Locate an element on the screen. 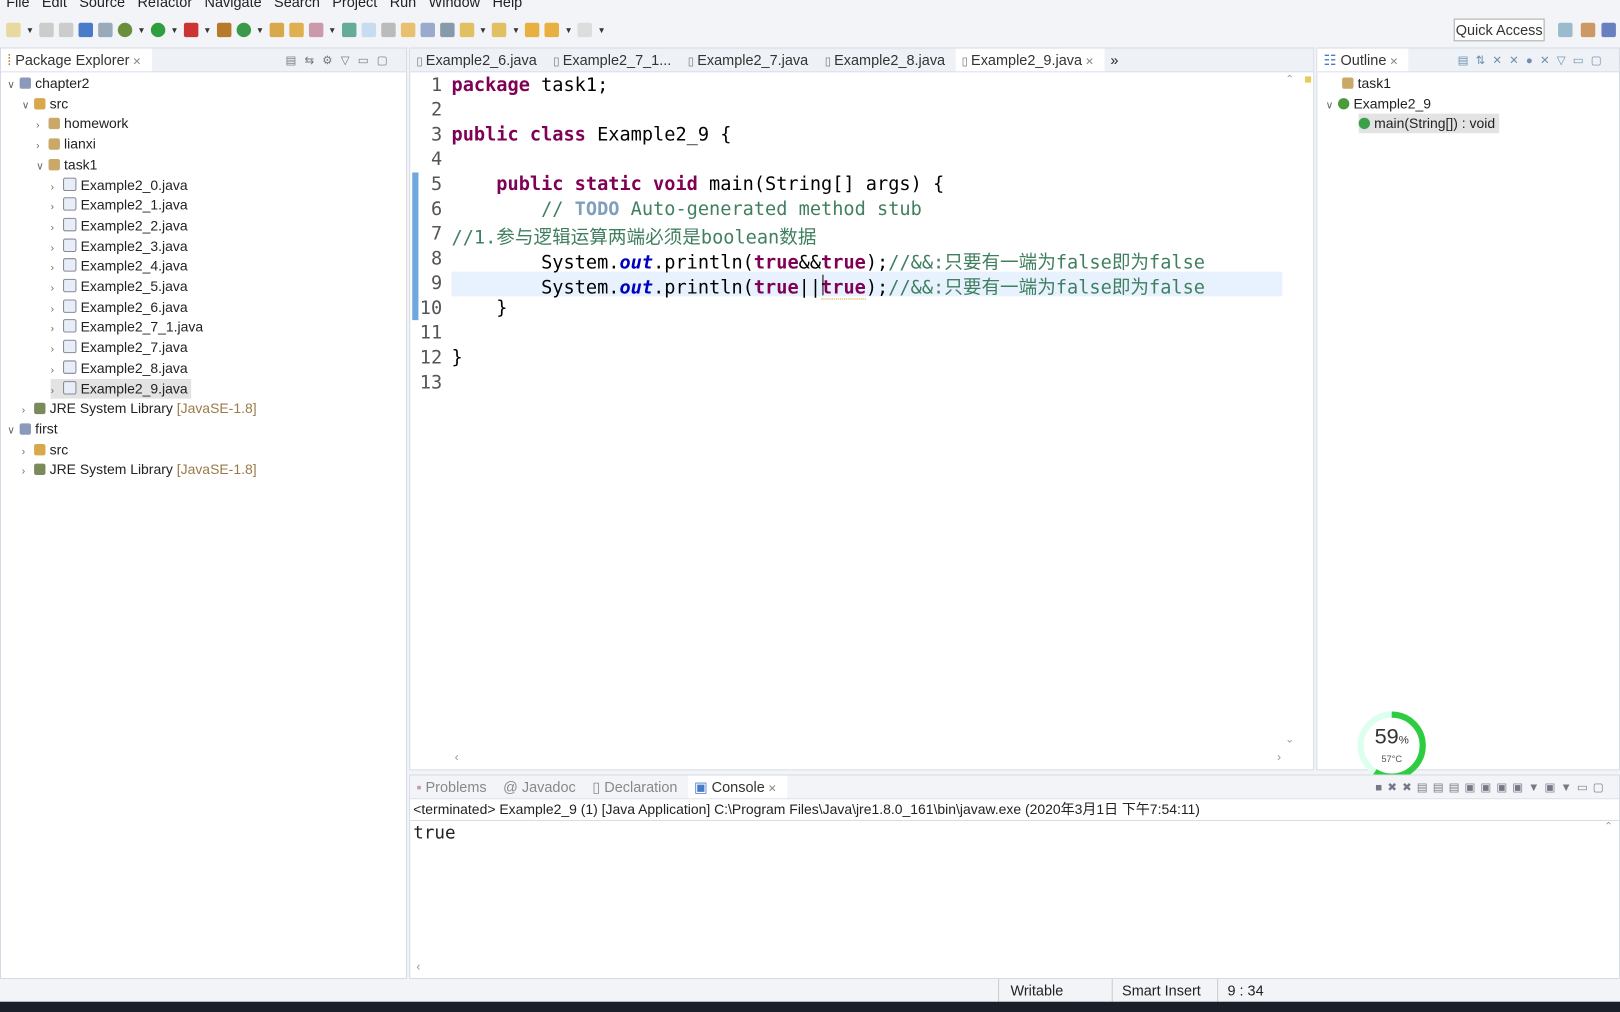 The height and width of the screenshot is (1012, 1620). tab-outline: ☷ Outline ✕ is located at coordinates (1363, 60).